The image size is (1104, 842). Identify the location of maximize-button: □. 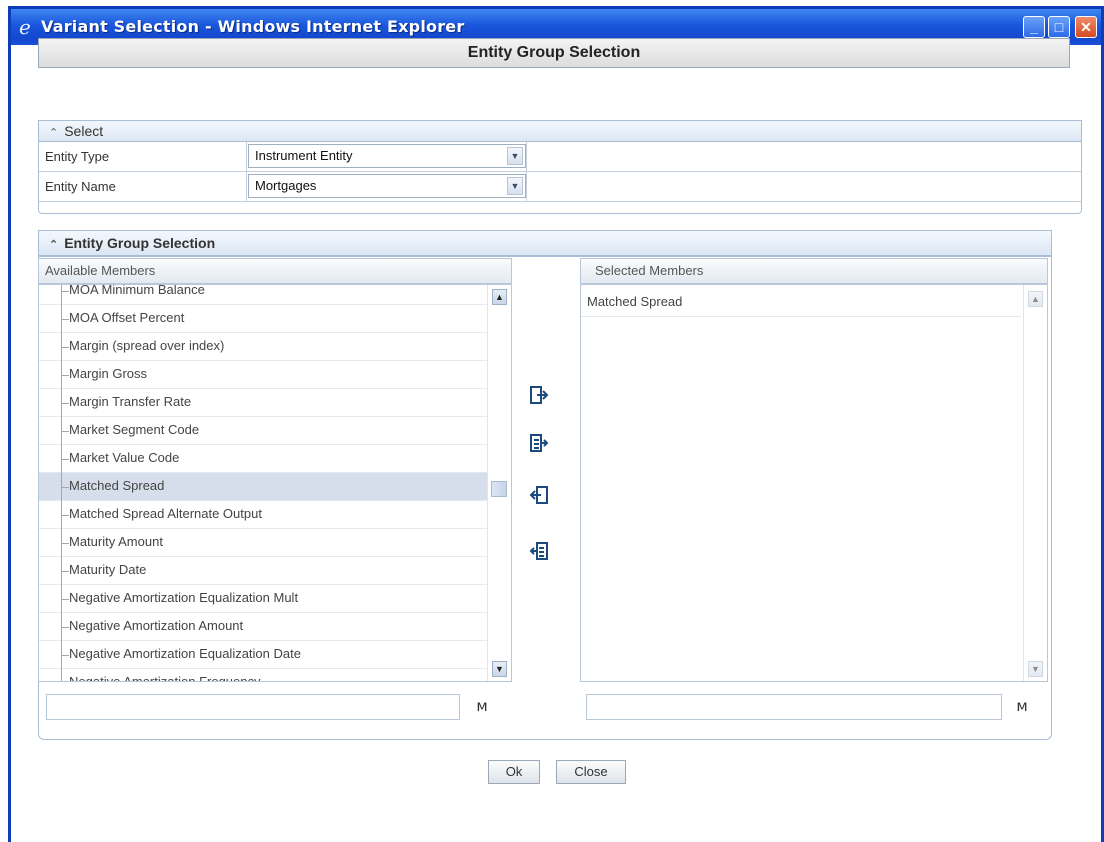
(1059, 27).